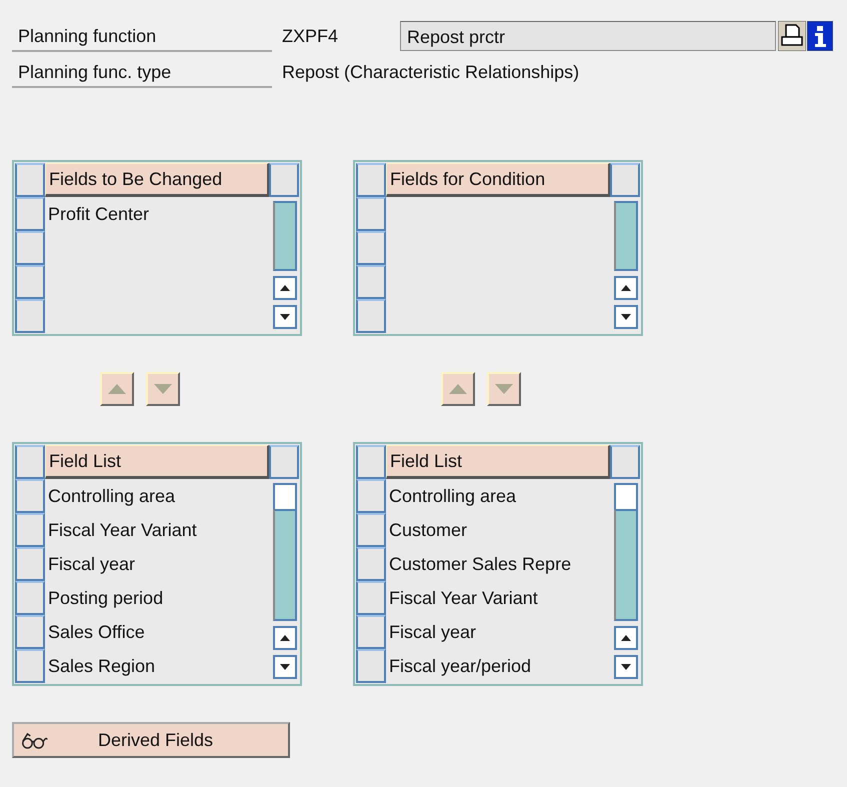 Image resolution: width=847 pixels, height=787 pixels. I want to click on column-header: Fields to Be Changed, so click(157, 180).